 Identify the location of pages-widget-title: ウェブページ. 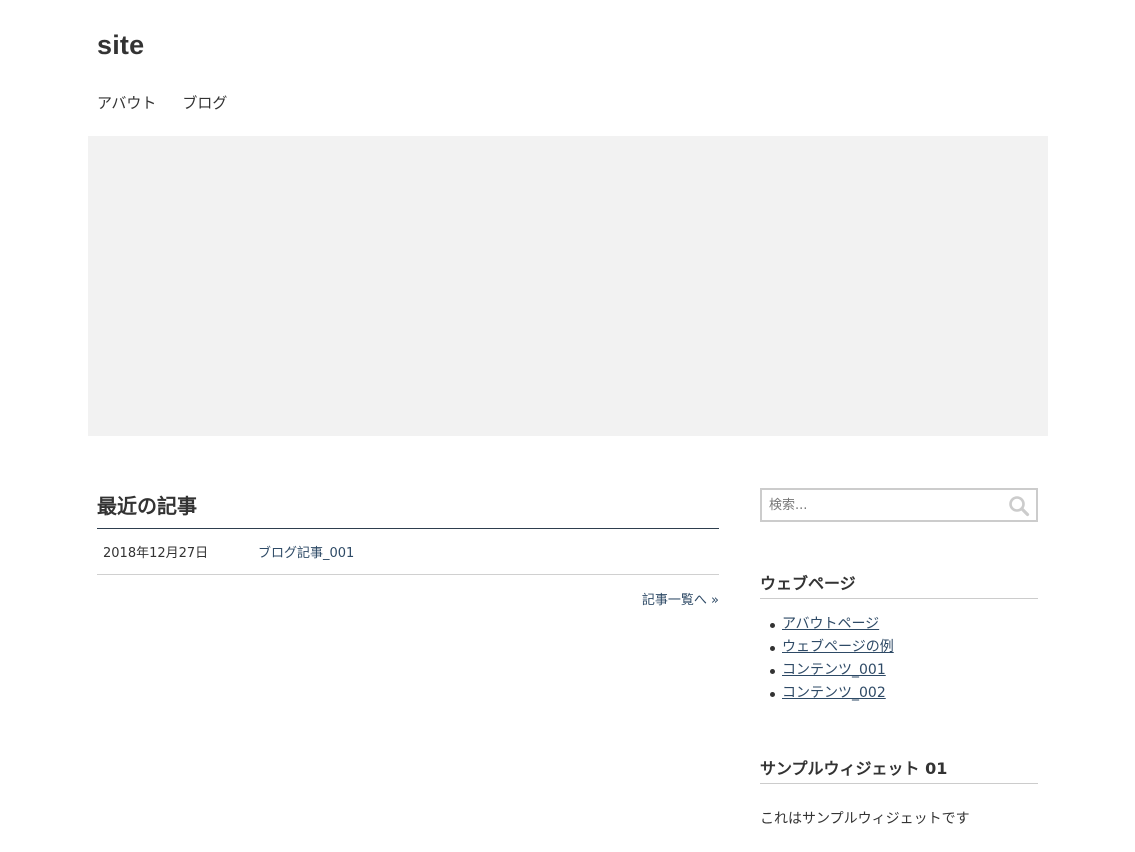
(899, 584).